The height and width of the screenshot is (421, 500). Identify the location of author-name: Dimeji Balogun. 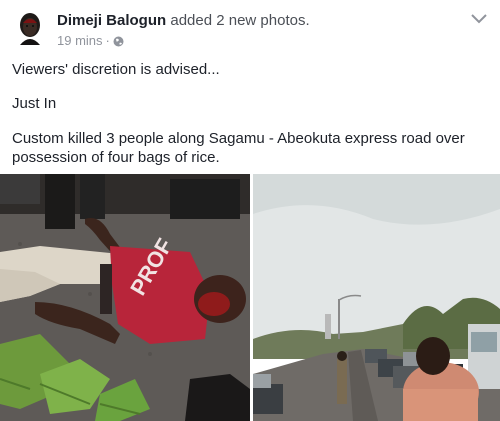
(111, 20).